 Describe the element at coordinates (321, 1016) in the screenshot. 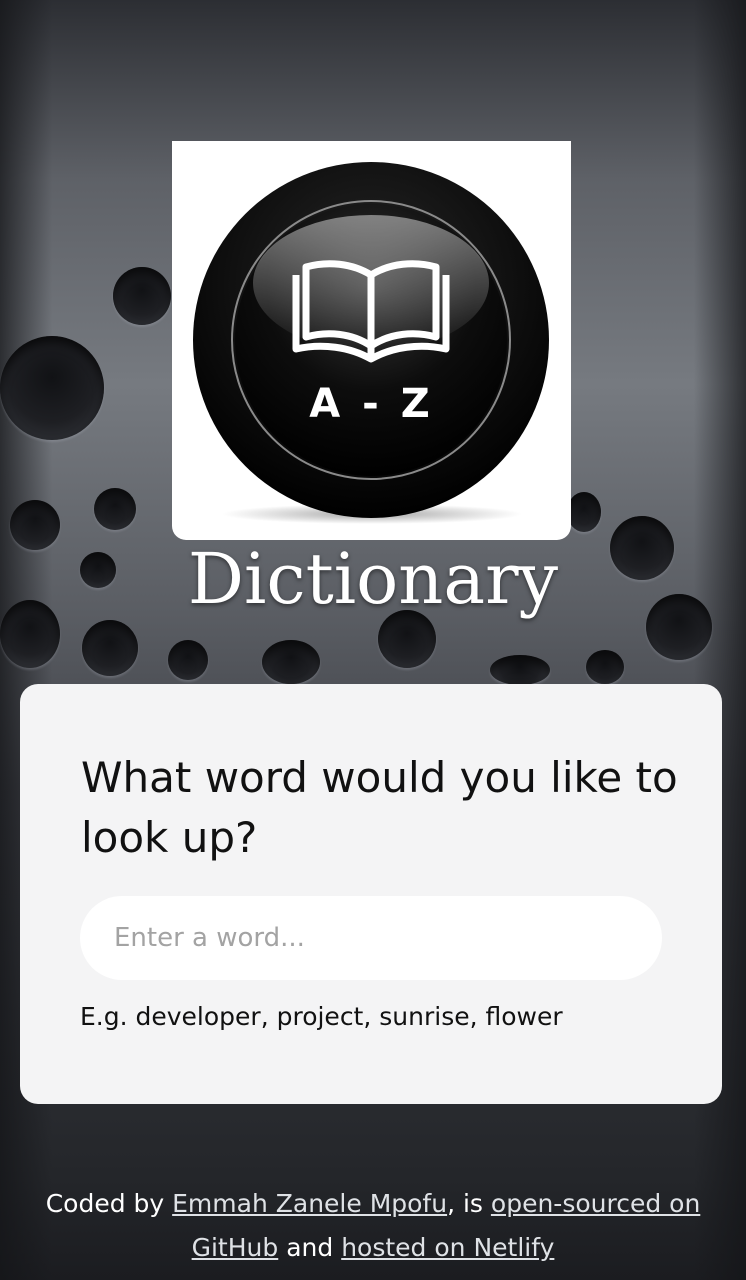

I see `search-examples: E.g. developer, project, sunrise, flower` at that location.